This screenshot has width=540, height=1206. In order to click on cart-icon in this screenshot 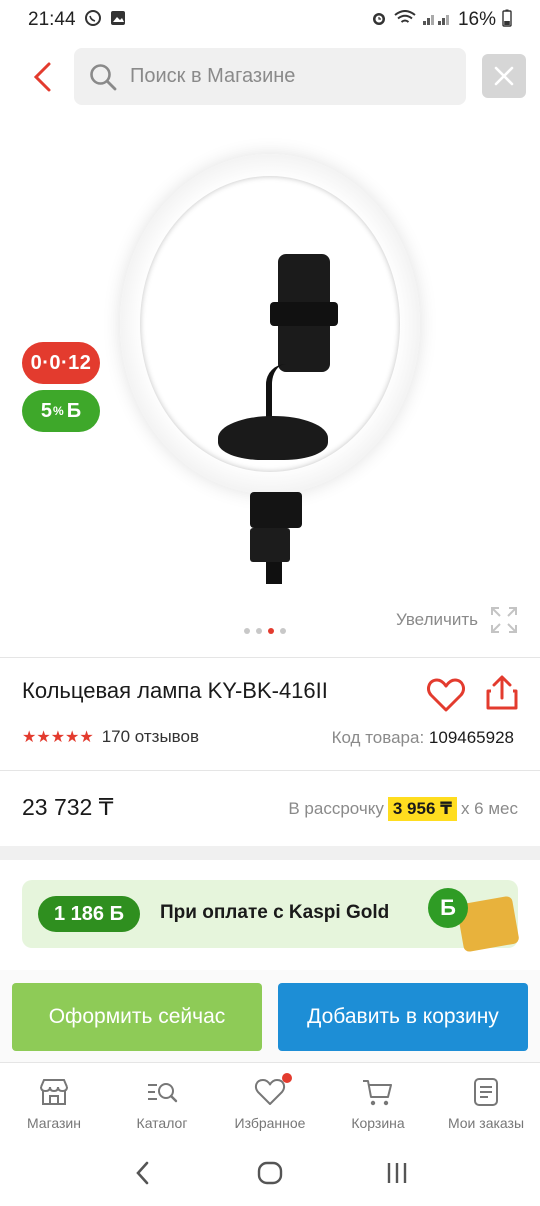, I will do `click(377, 1093)`.